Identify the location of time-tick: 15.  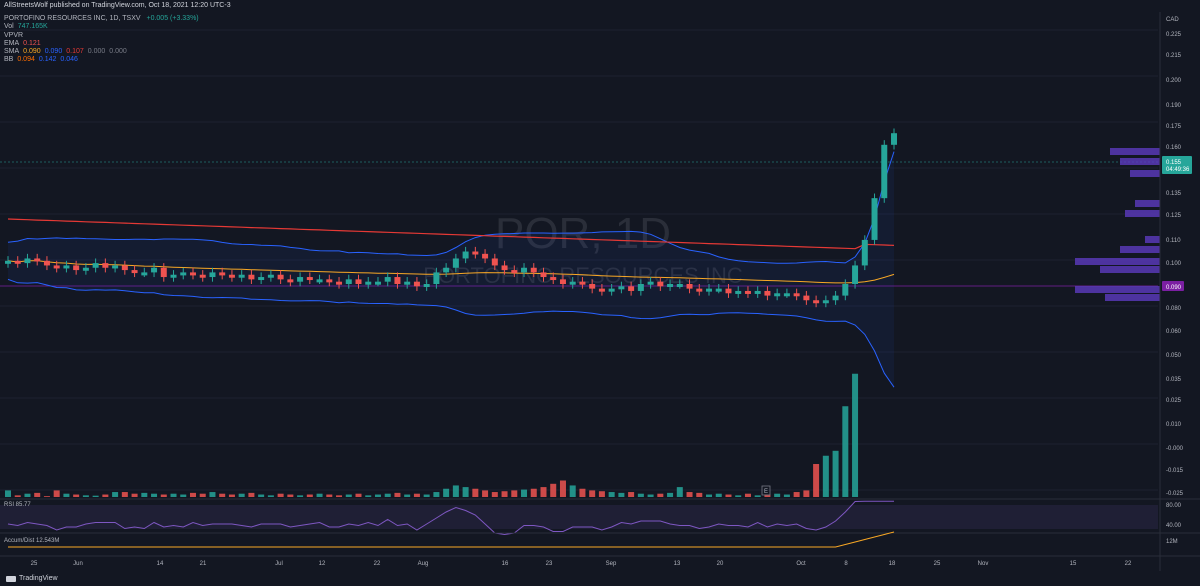
(1073, 564).